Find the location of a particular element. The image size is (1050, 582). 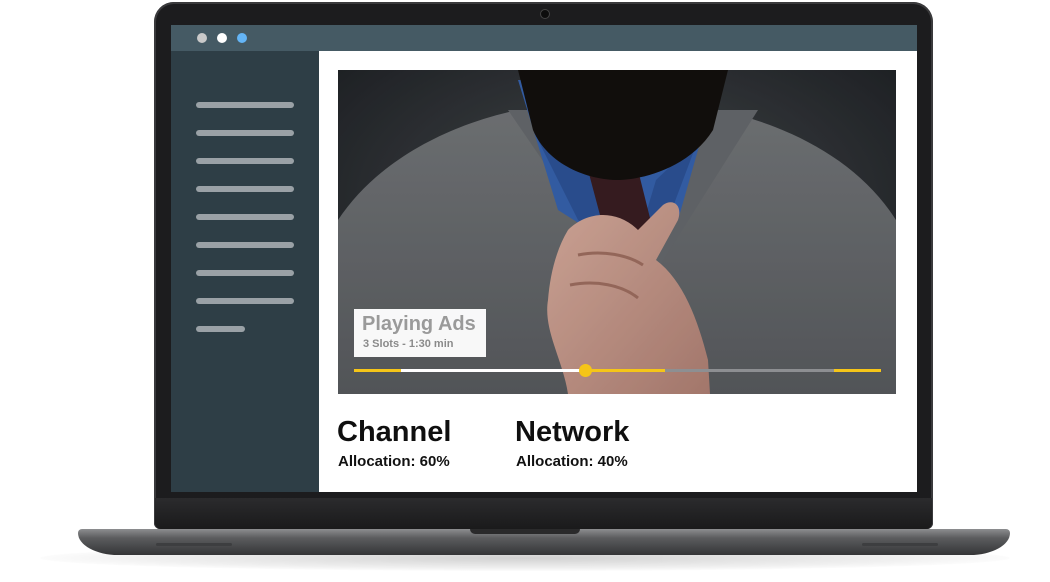

allocation-value: Allocation: 40% is located at coordinates (572, 461).